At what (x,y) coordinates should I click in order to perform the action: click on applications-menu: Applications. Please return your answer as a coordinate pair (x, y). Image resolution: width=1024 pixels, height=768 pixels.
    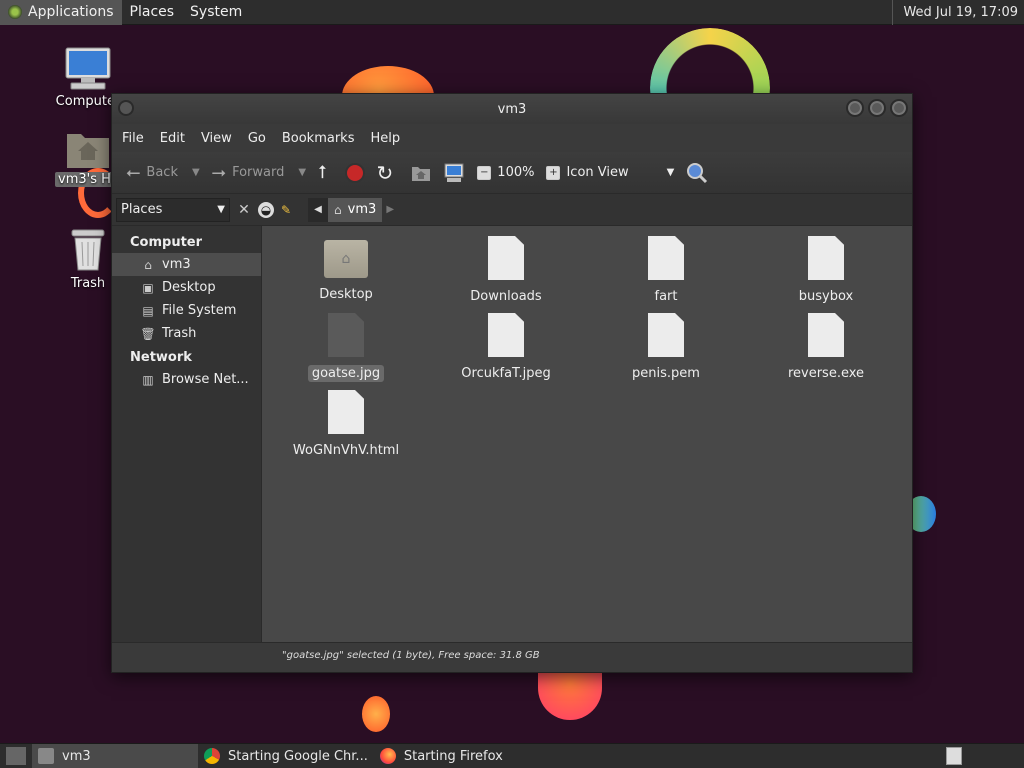
    Looking at the image, I should click on (61, 12).